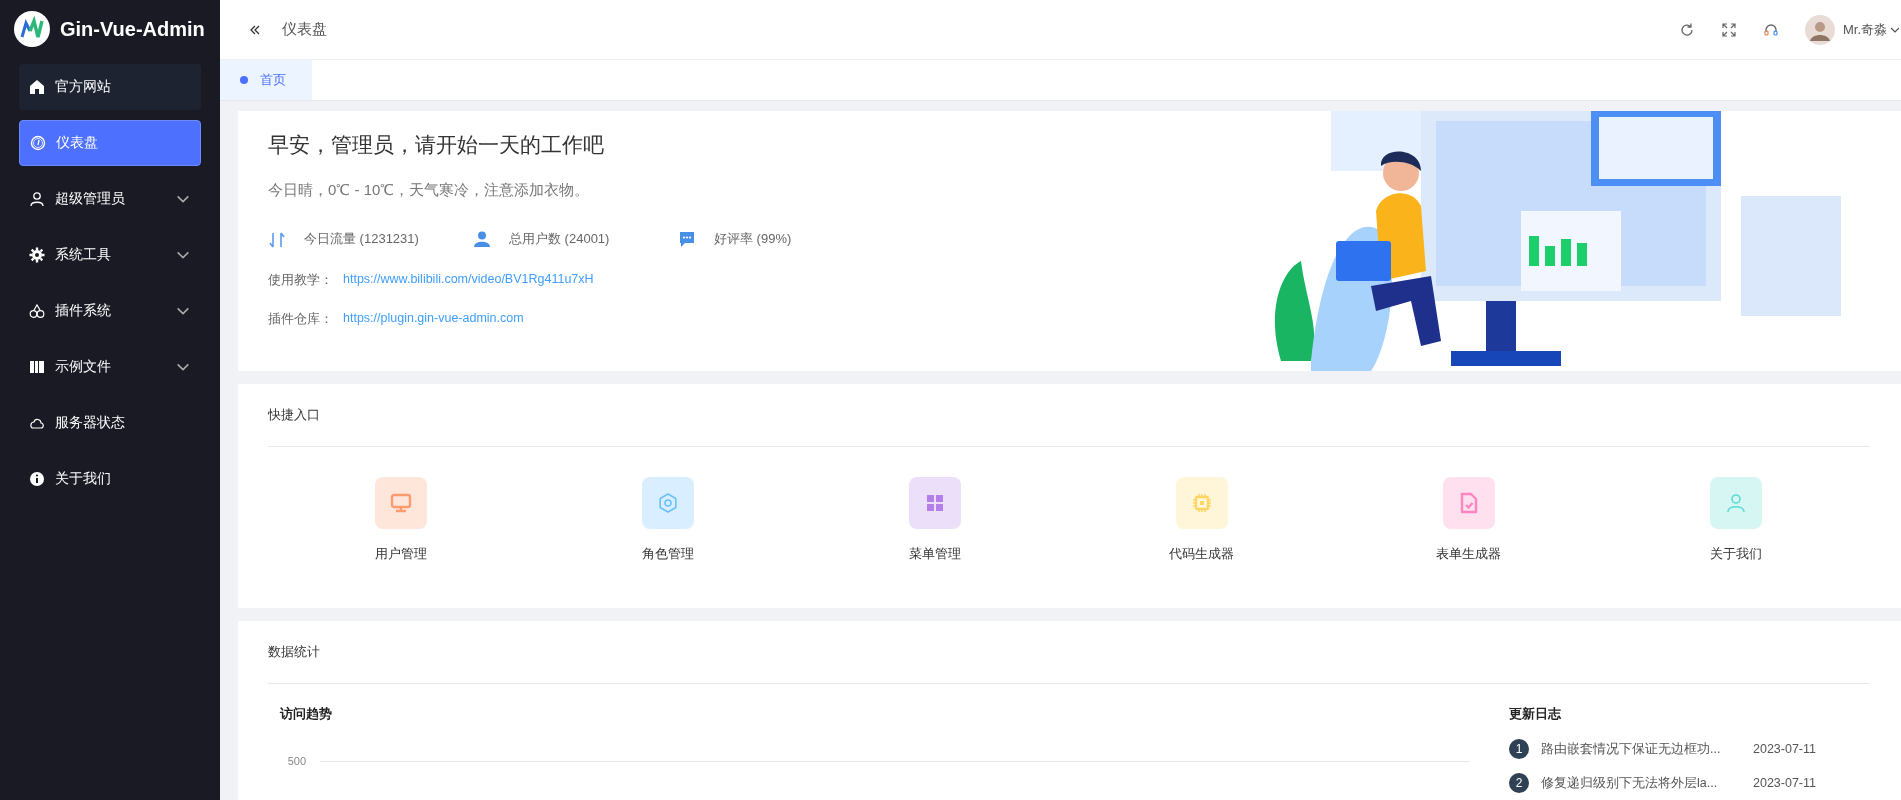 The image size is (1901, 800). I want to click on dot-icon, so click(244, 80).